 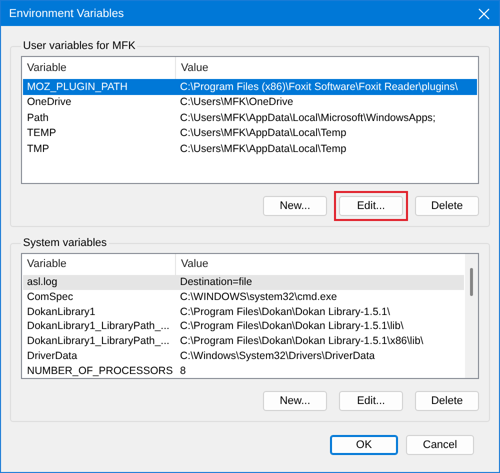 I want to click on variable-row: TEMP C:\Users\MFK\AppData\Local\Temp, so click(x=250, y=133).